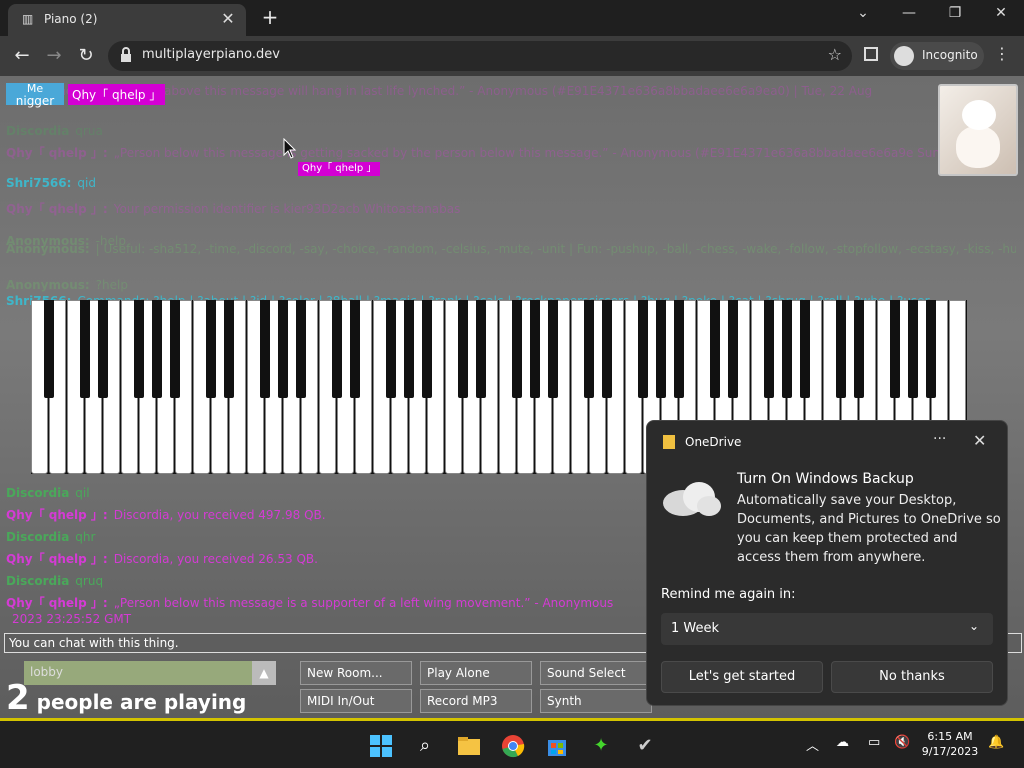 The image size is (1024, 768). I want to click on bookmark-star-icon: ☆, so click(835, 54).